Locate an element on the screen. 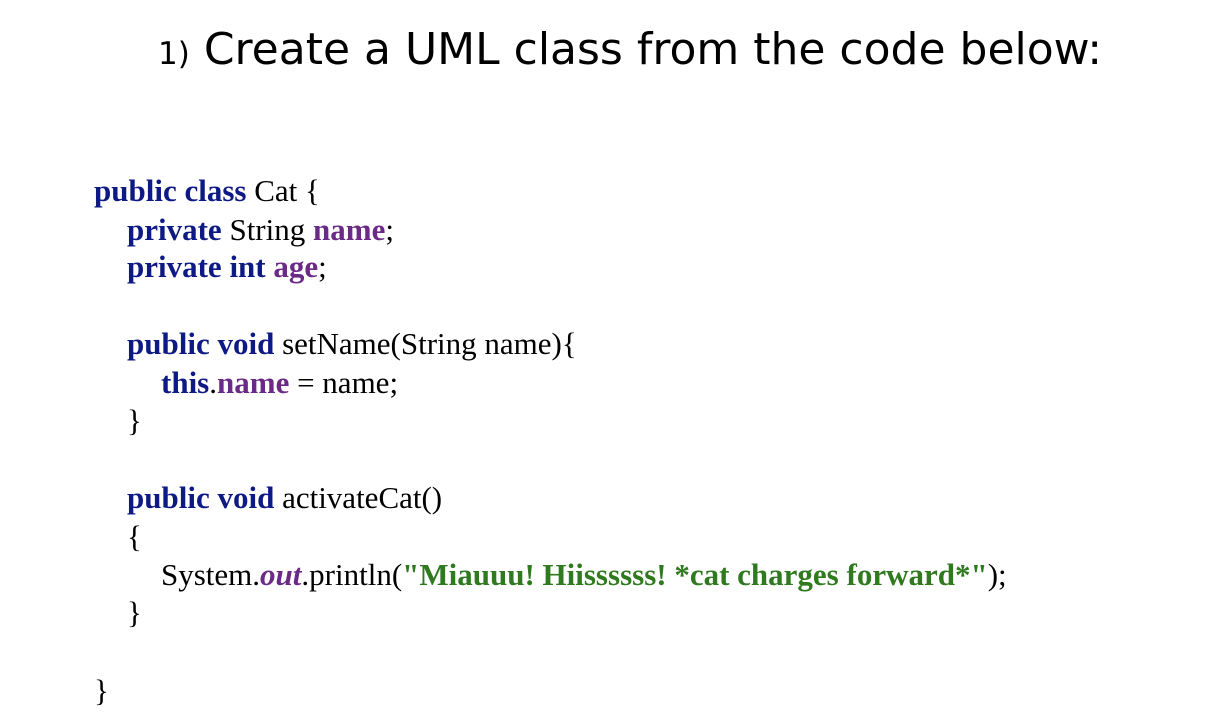 This screenshot has width=1218, height=724. code-text: System. is located at coordinates (211, 574).